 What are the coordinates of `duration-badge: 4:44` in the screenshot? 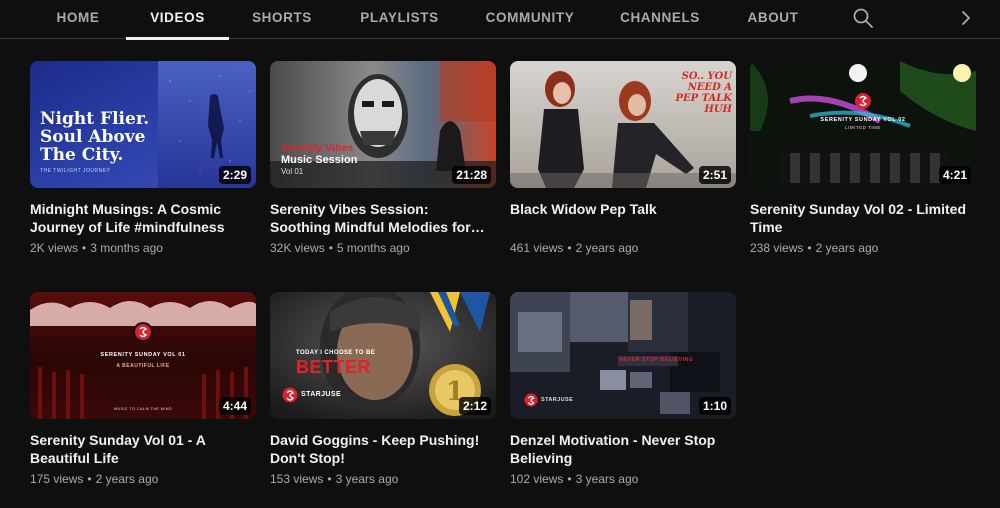 It's located at (234, 406).